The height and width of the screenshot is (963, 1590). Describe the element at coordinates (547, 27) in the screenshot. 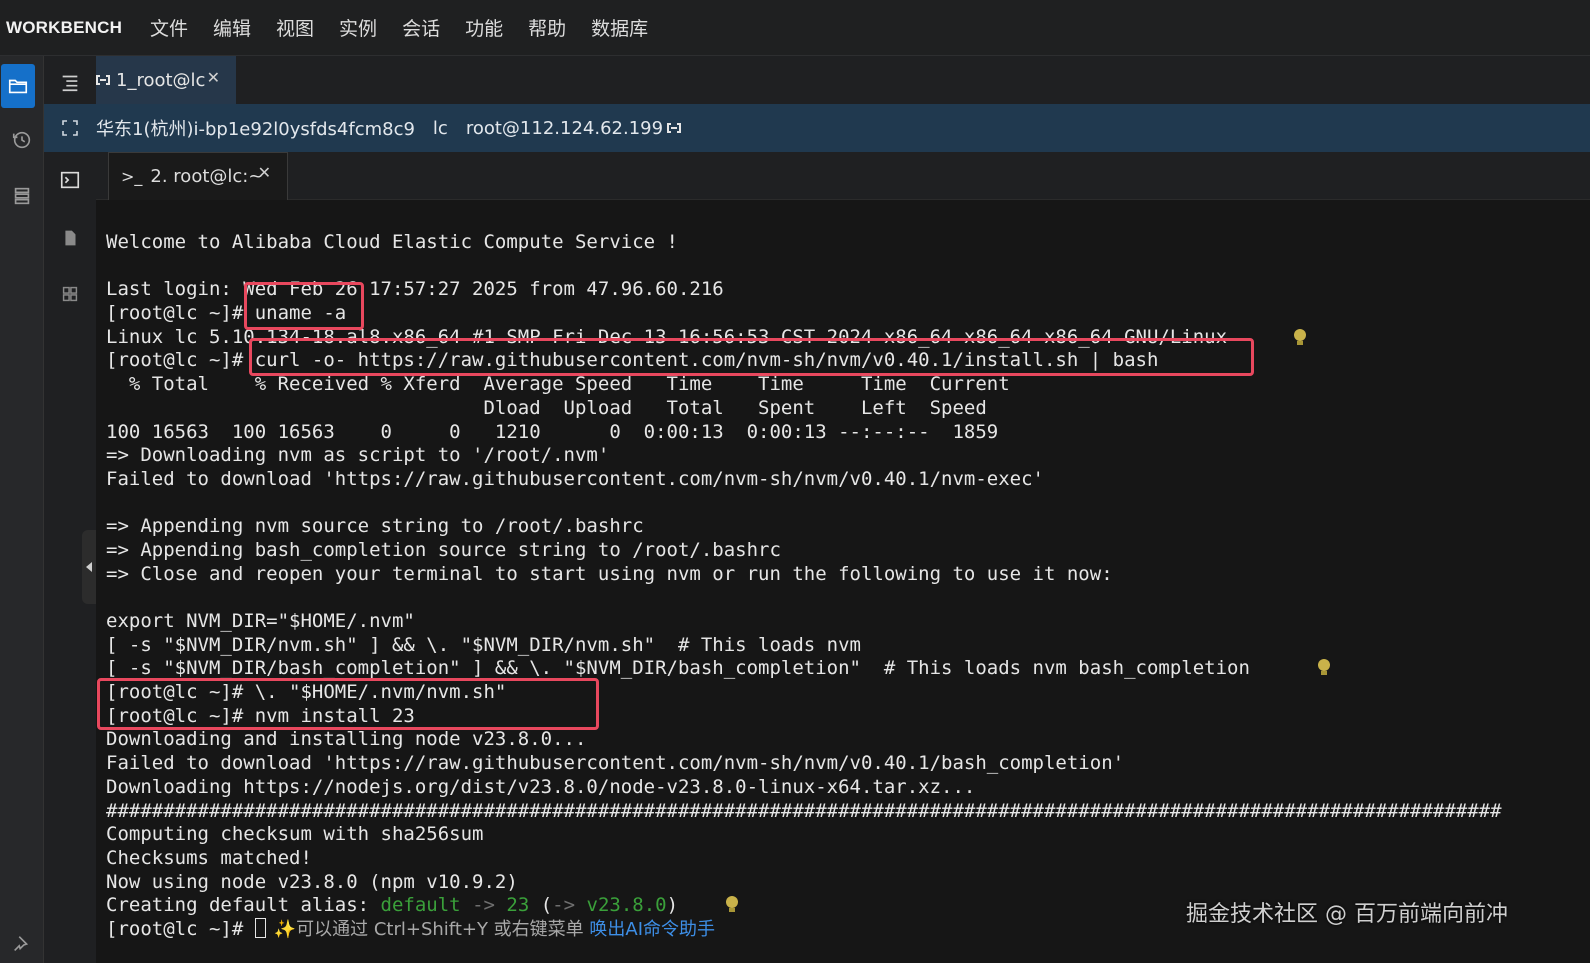

I see `menu-help: 帮助` at that location.